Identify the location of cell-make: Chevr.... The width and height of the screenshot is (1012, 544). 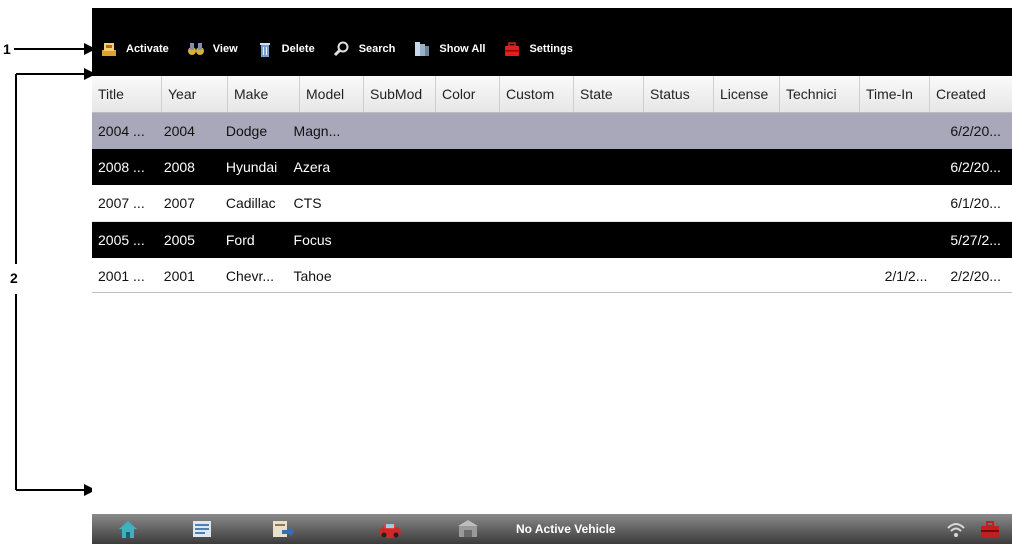
(250, 276).